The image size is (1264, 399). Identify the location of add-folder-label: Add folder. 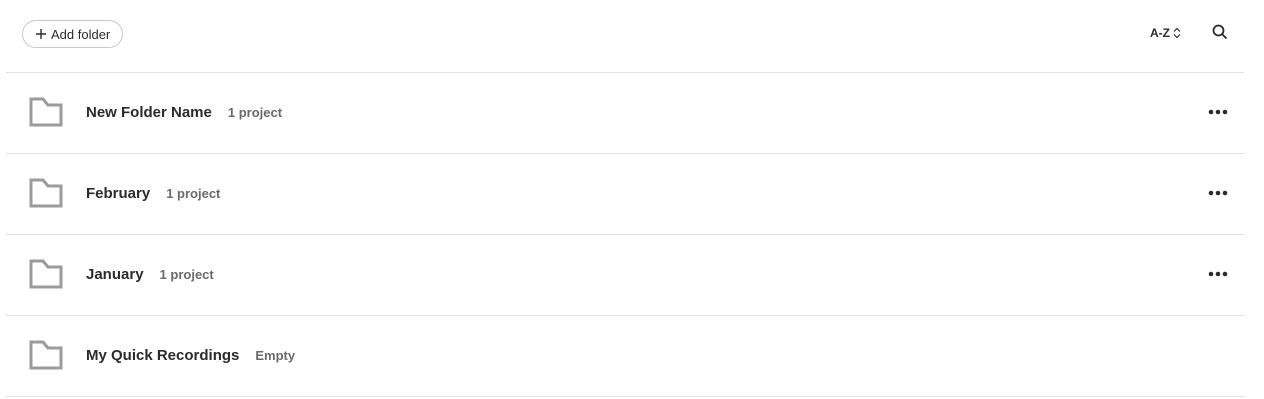
(81, 34).